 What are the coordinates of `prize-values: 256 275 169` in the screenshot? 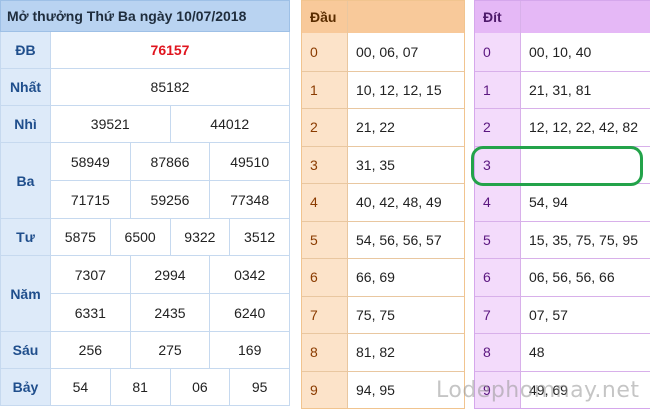 It's located at (170, 350).